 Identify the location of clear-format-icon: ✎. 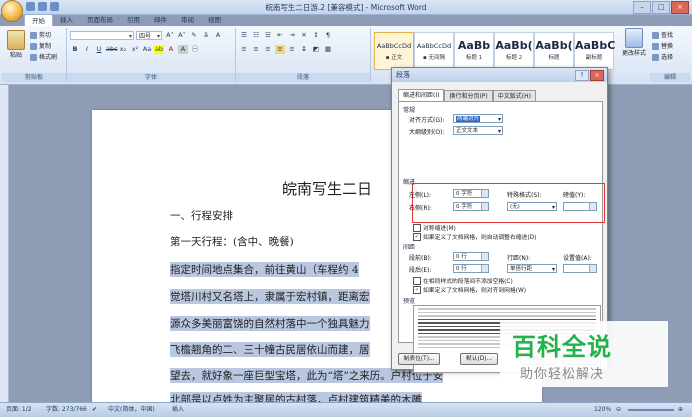
(194, 35).